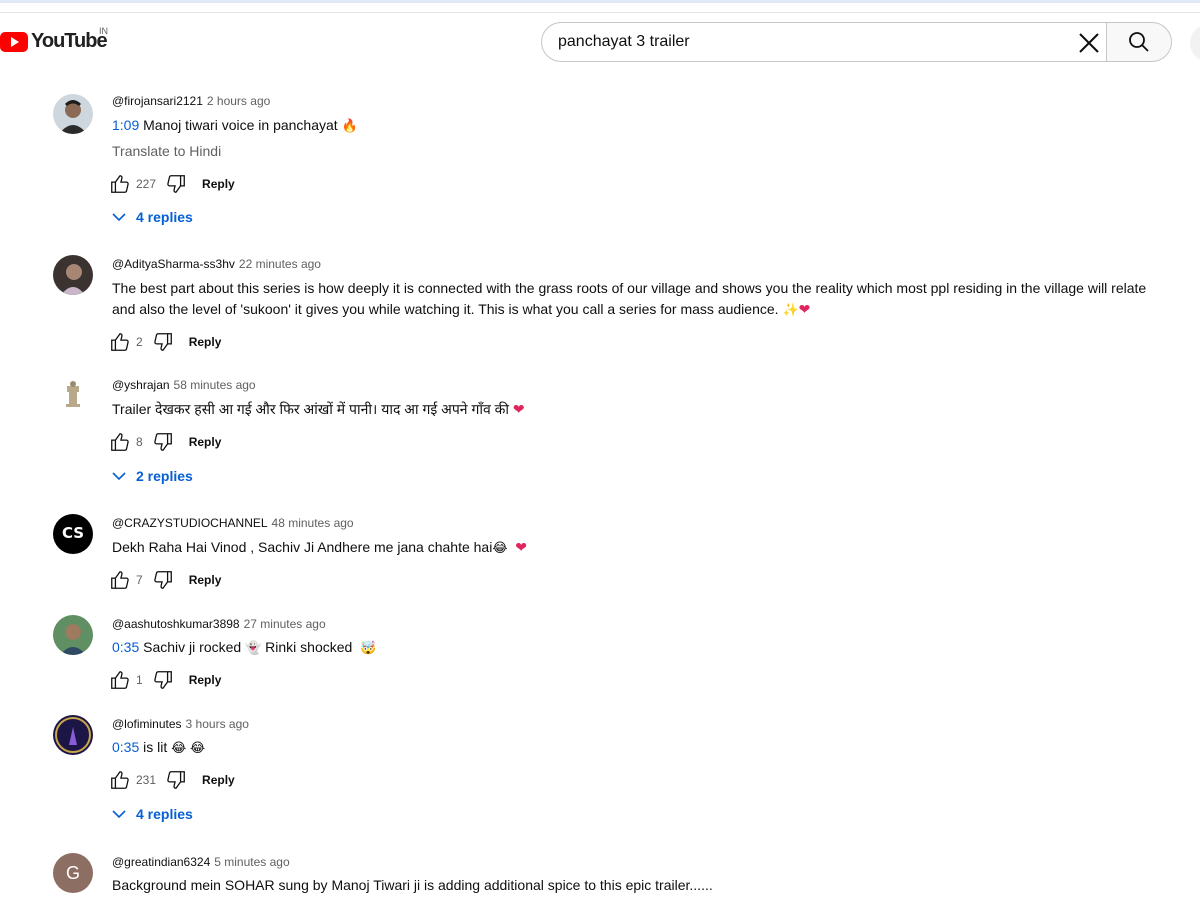 This screenshot has height=900, width=1200. What do you see at coordinates (280, 264) in the screenshot?
I see `comment-time: 22 minutes ago` at bounding box center [280, 264].